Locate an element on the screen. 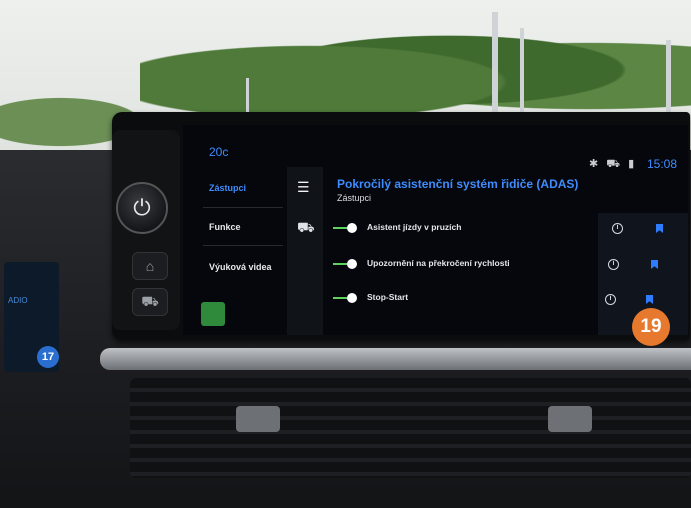  side-nav: Zástupci Funkce Výuková videa is located at coordinates (233, 251).